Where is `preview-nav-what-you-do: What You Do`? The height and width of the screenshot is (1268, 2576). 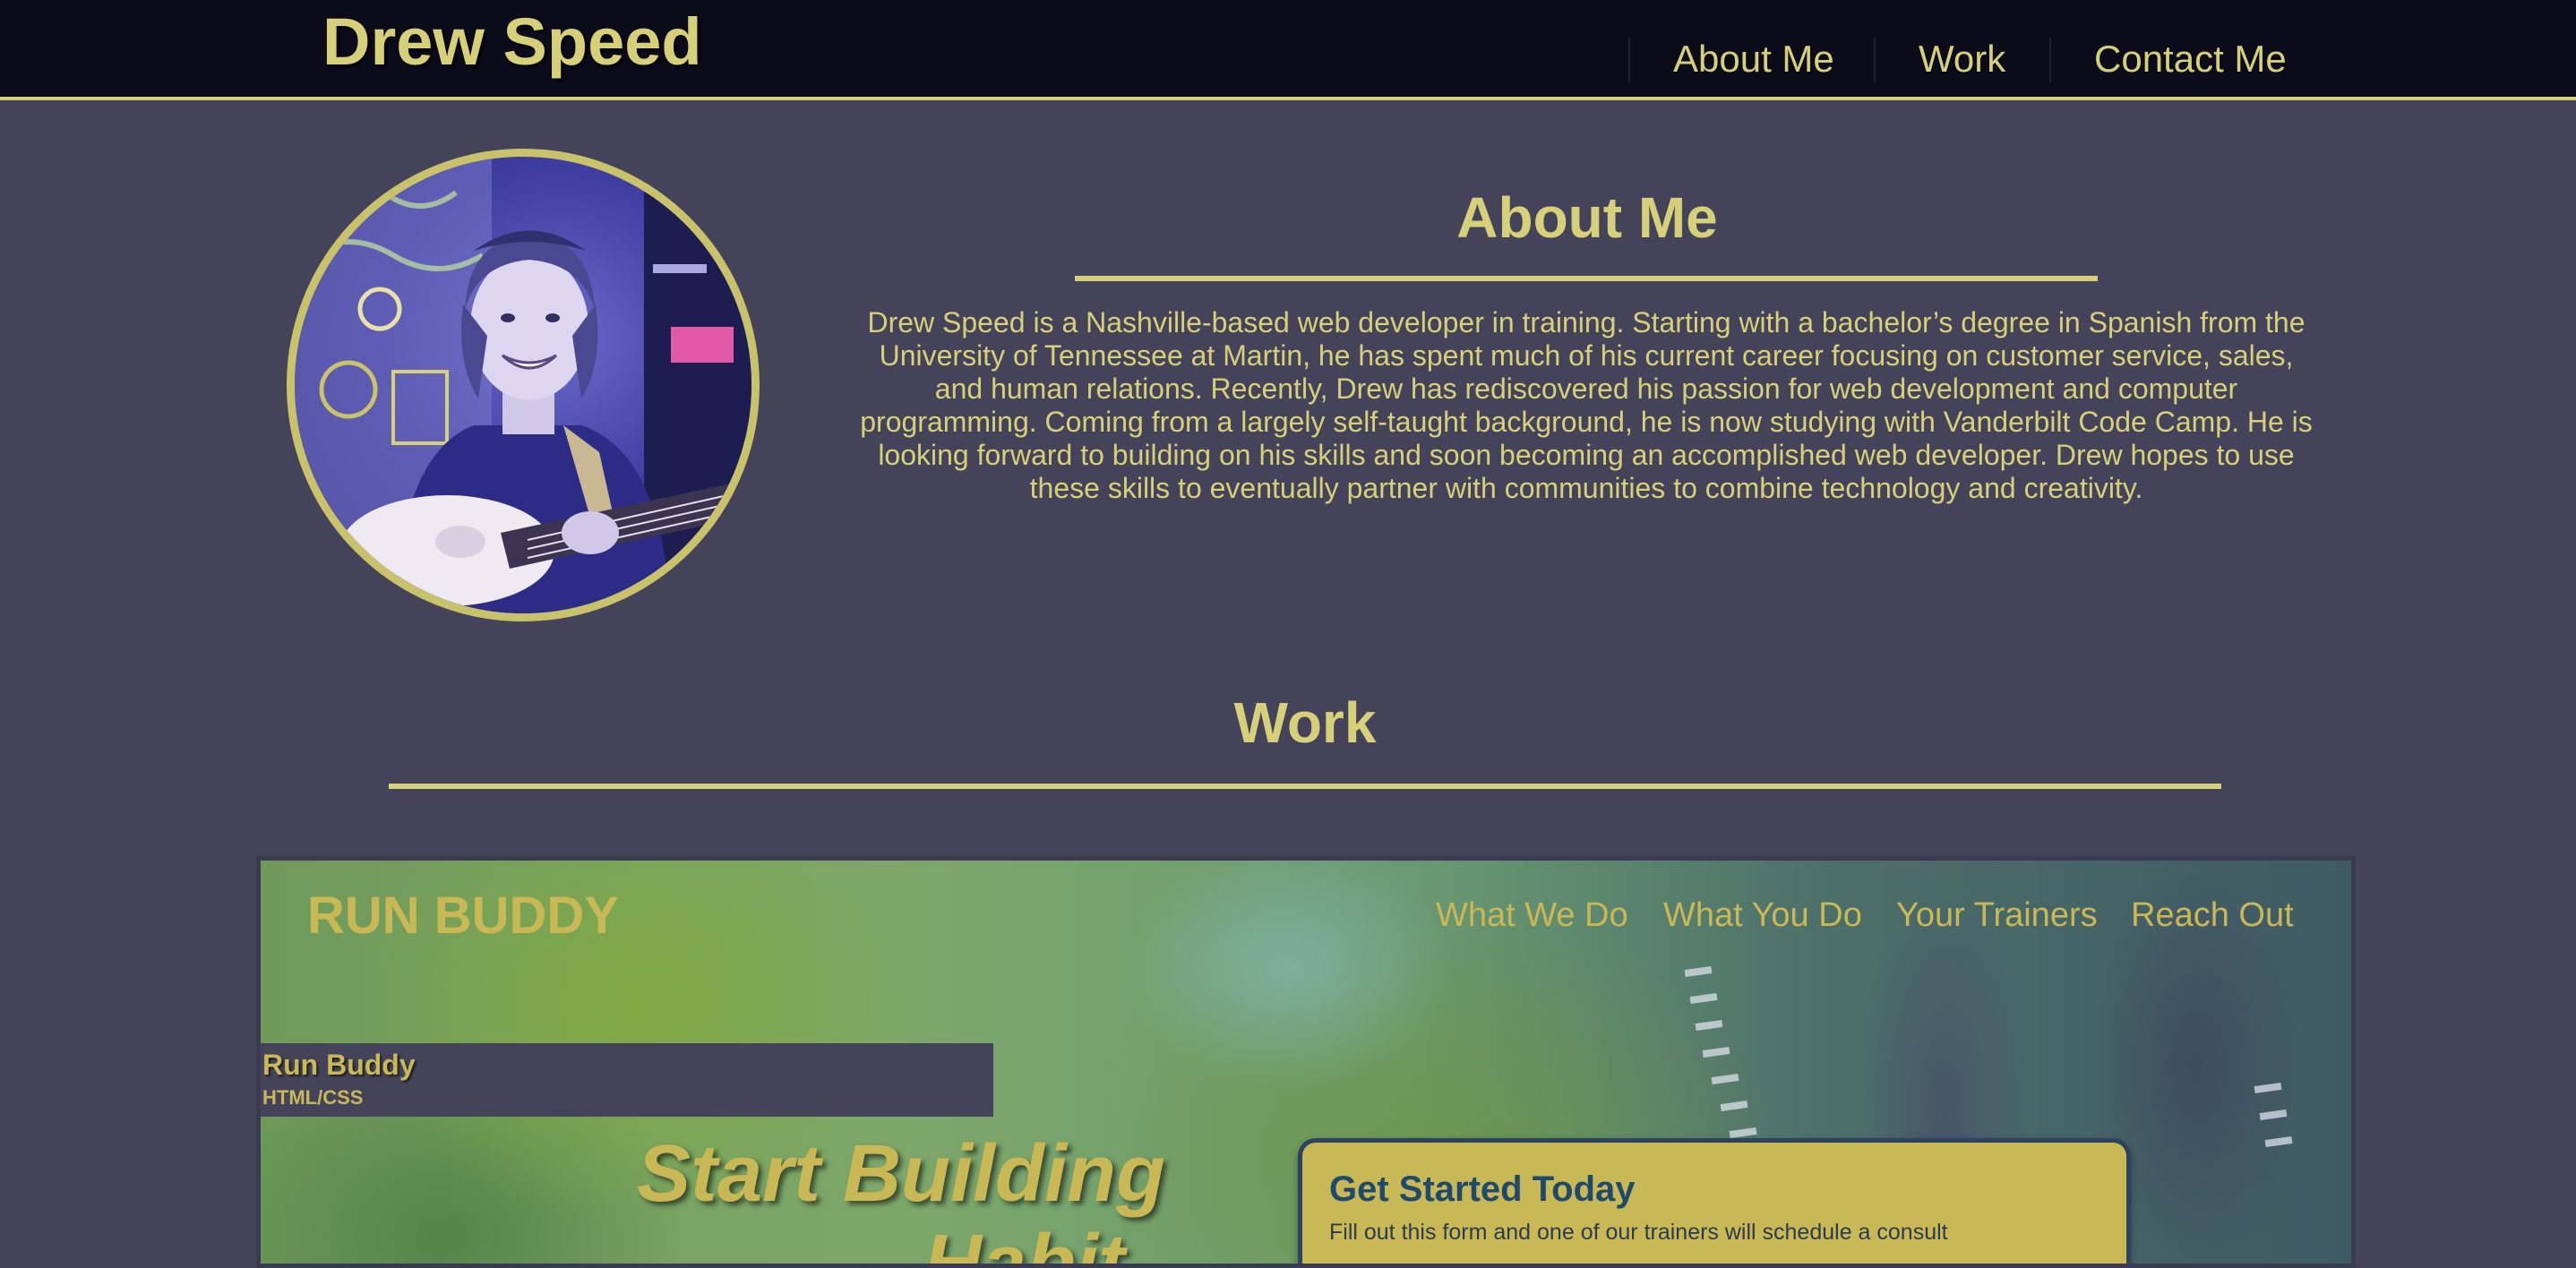 preview-nav-what-you-do: What You Do is located at coordinates (1762, 915).